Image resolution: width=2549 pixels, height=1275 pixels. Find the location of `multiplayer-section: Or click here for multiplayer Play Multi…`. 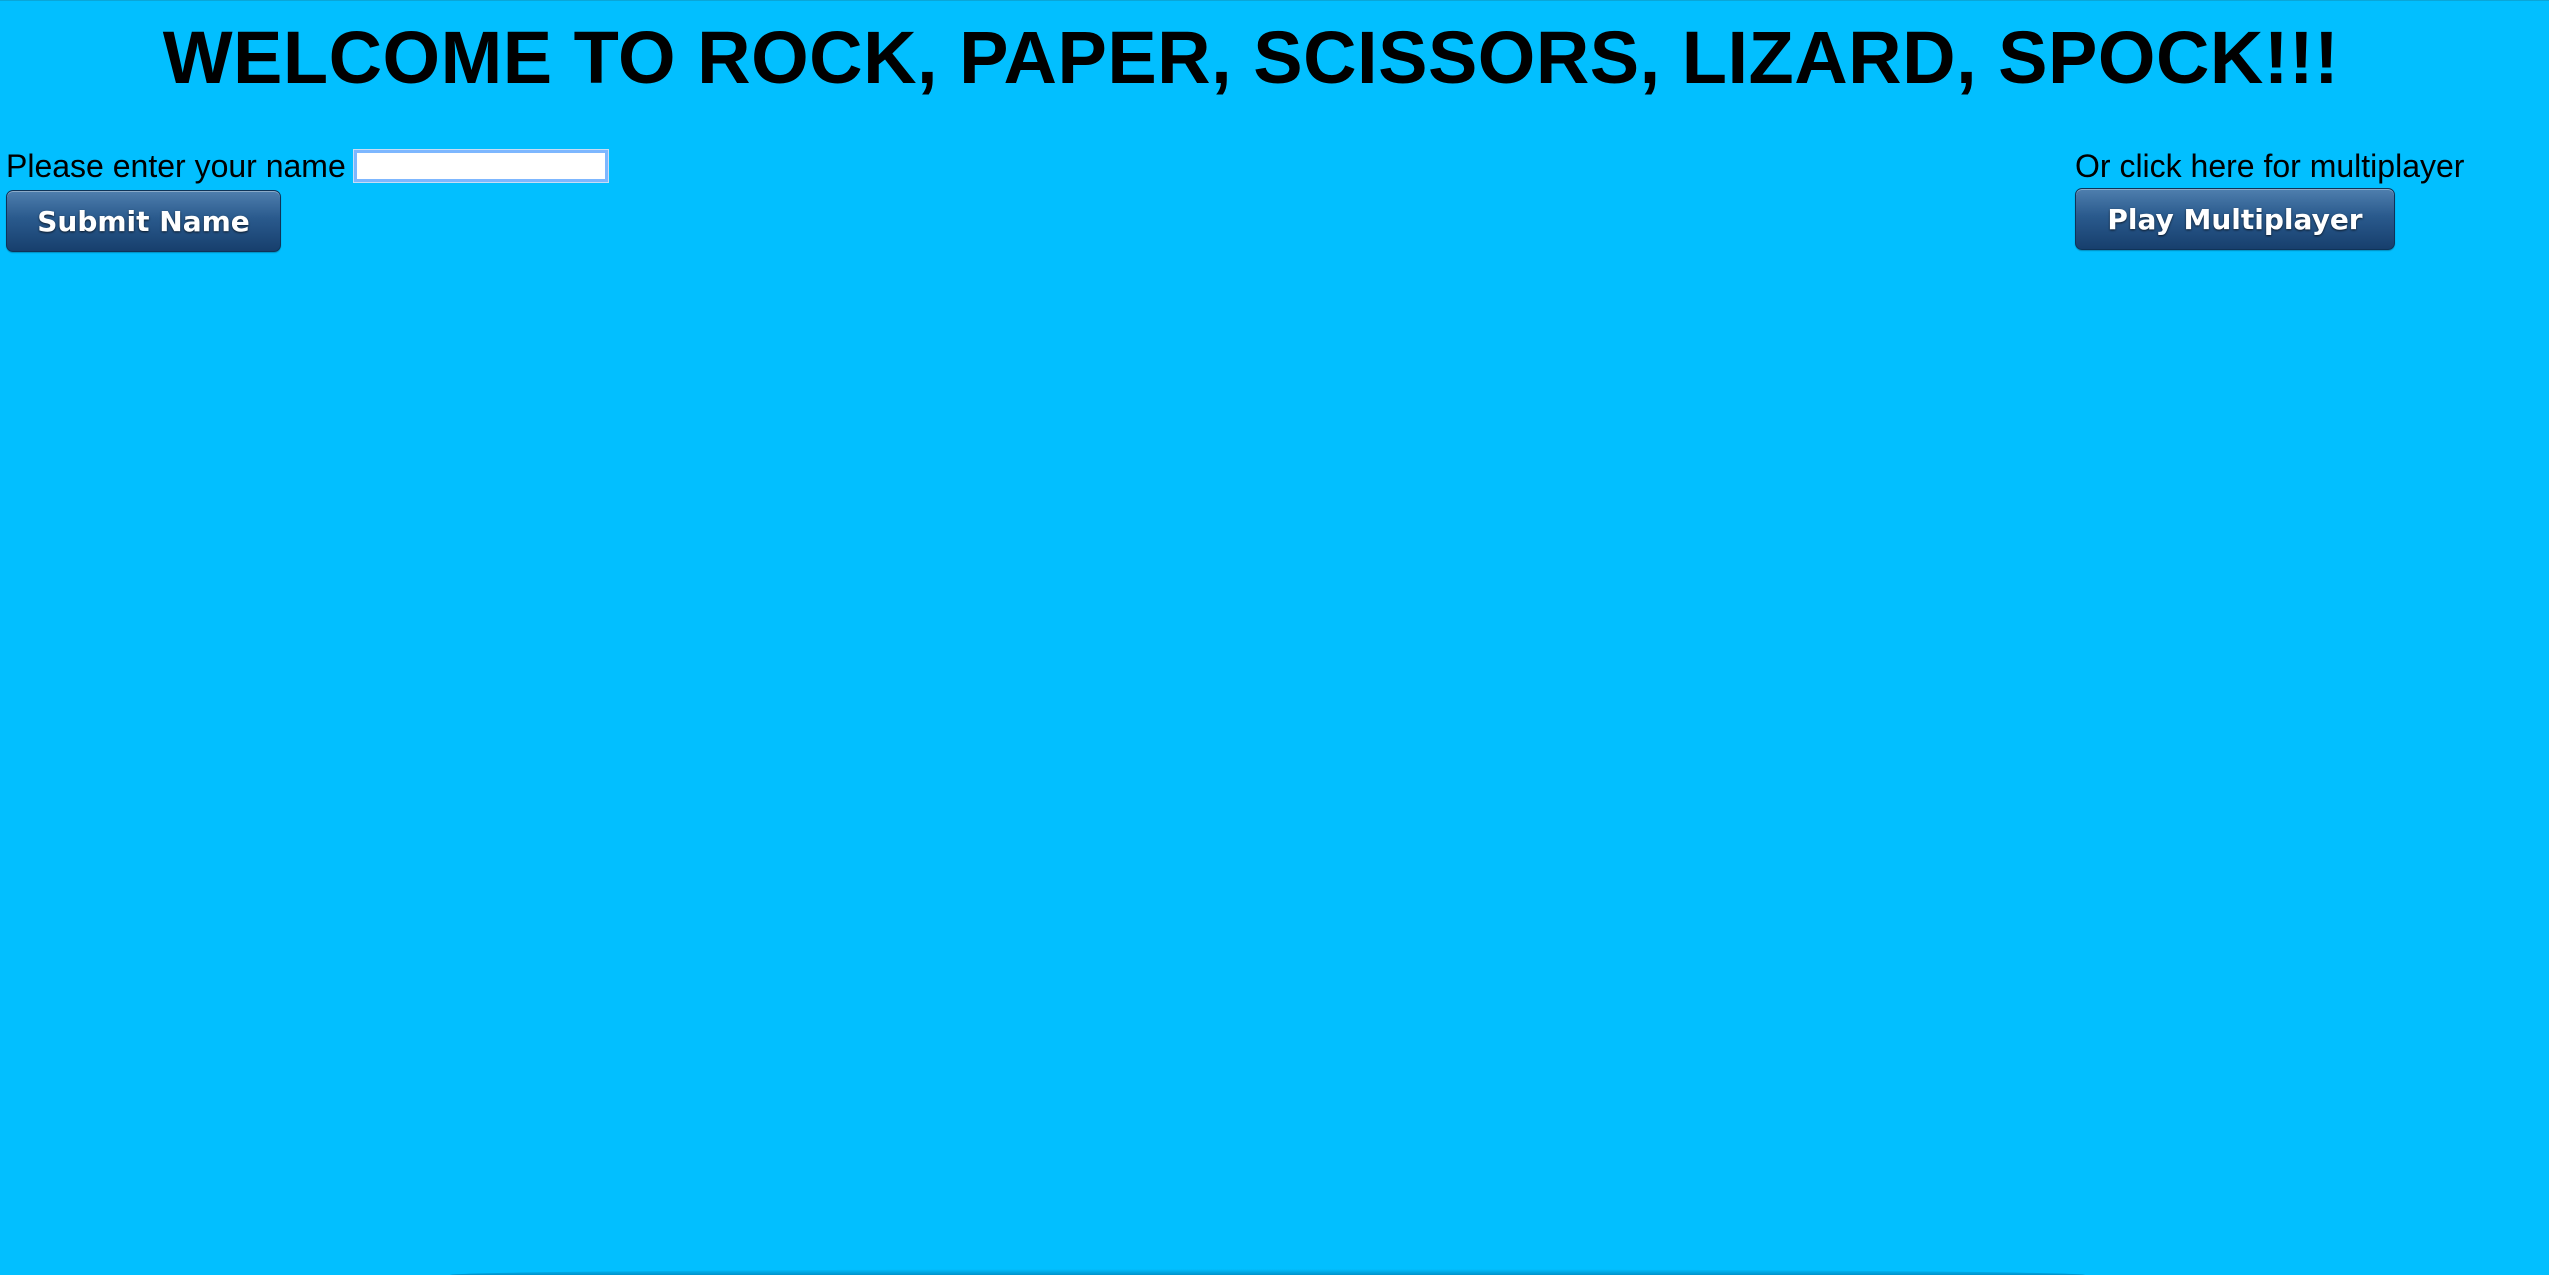

multiplayer-section: Or click here for multiplayer Play Multi… is located at coordinates (2269, 198).